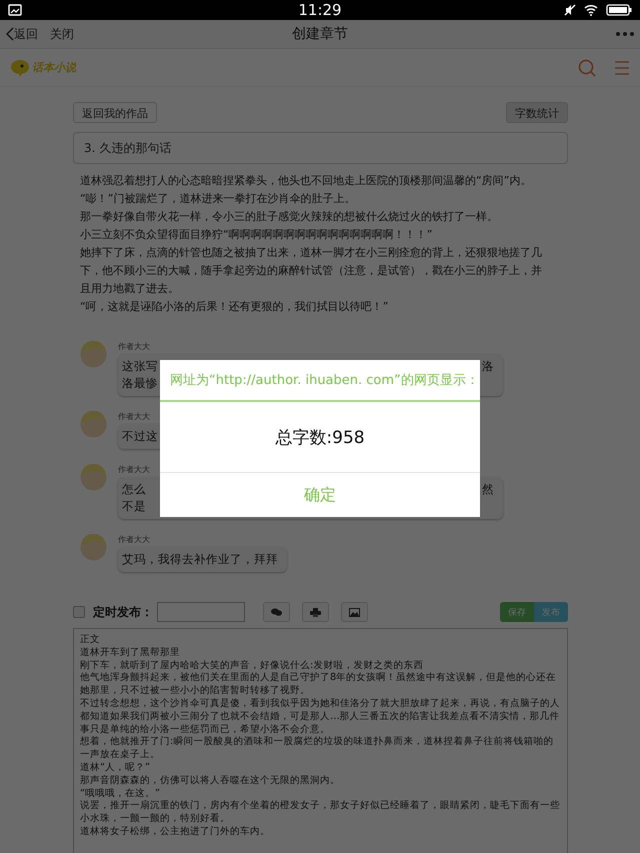 Image resolution: width=640 pixels, height=853 pixels. I want to click on chapter-paragraph: 道林强忍着想打人的心态暗暗捏紧拳头，他头也不回地走上医院的顶楼那间温馨的“房间”内。, so click(306, 181).